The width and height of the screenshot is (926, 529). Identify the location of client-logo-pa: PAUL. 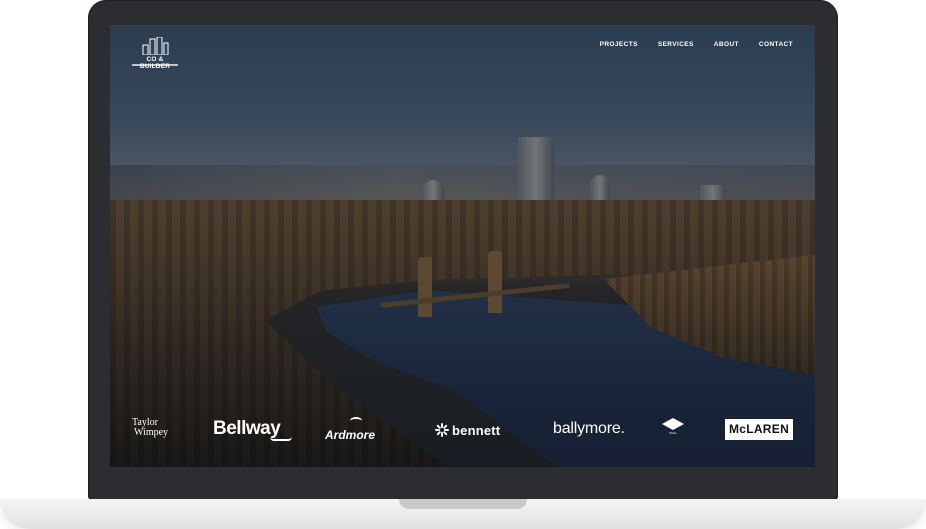
(673, 433).